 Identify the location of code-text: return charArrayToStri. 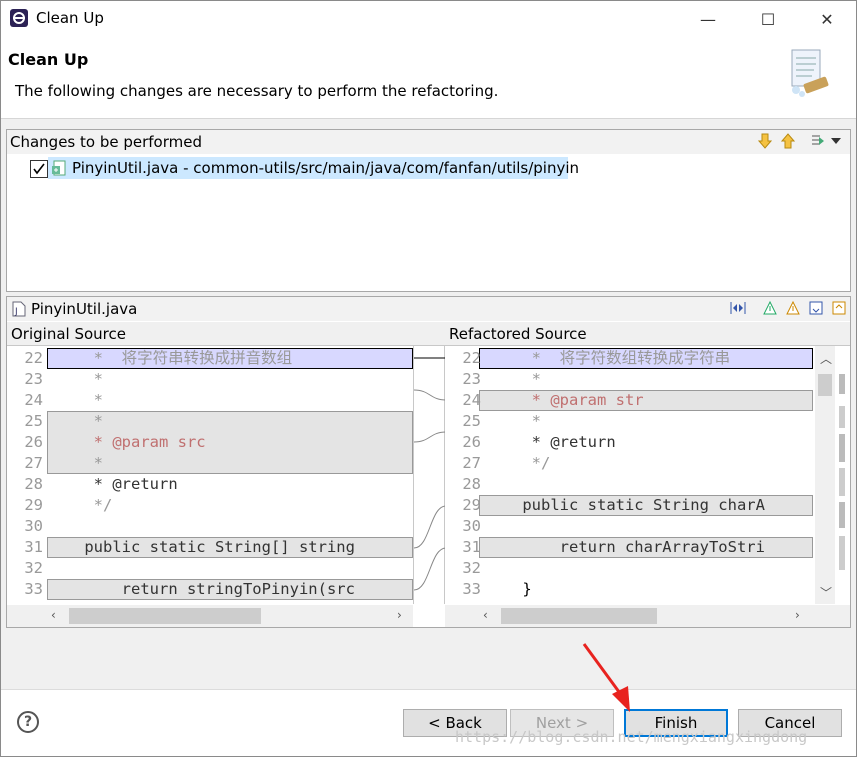
(625, 547).